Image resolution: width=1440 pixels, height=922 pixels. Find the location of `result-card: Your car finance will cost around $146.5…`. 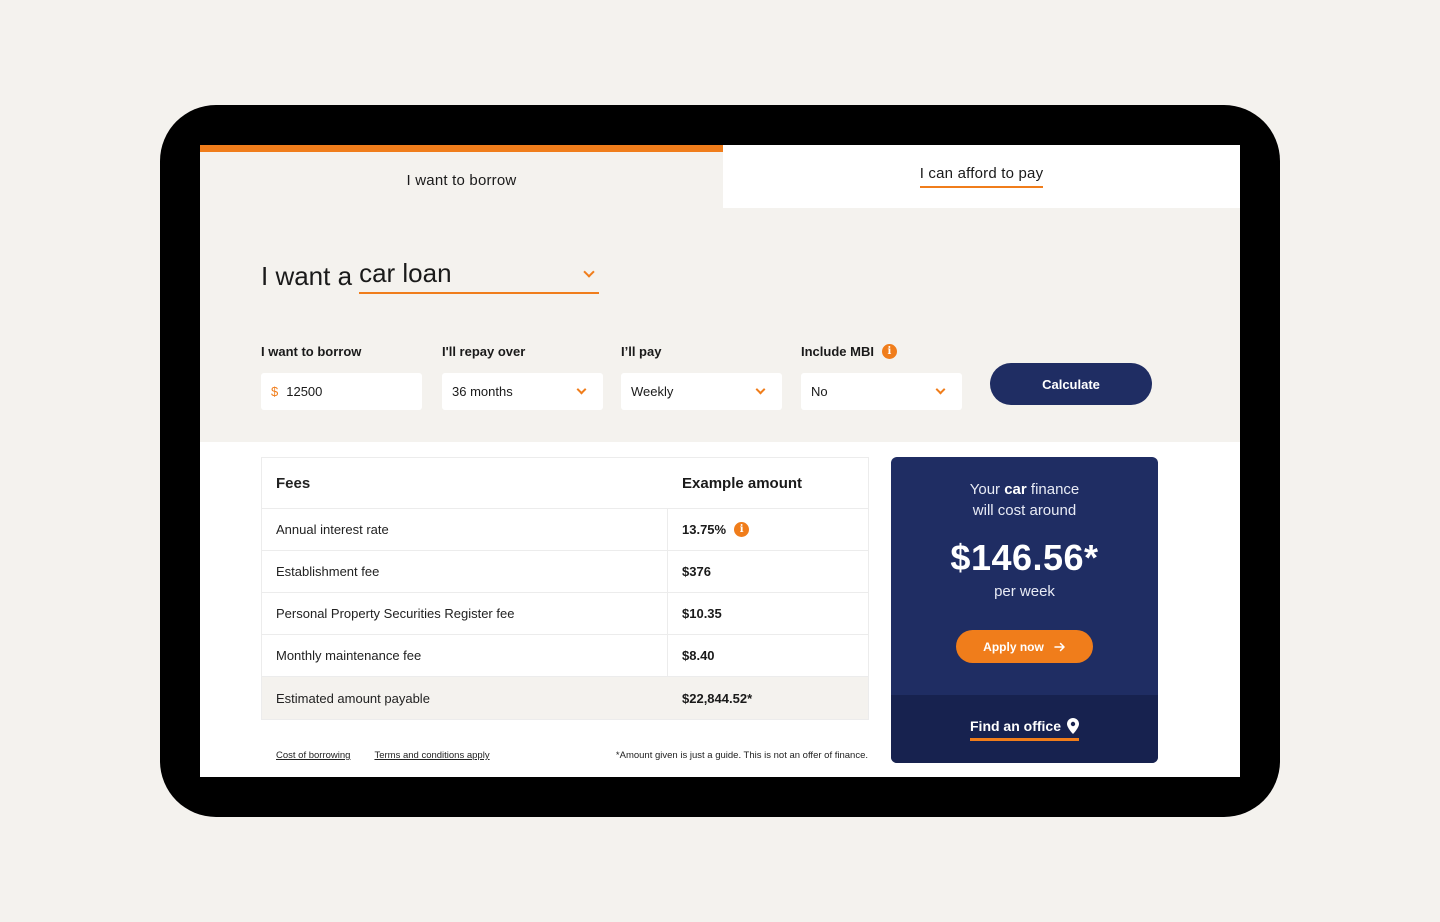

result-card: Your car finance will cost around $146.5… is located at coordinates (1024, 610).